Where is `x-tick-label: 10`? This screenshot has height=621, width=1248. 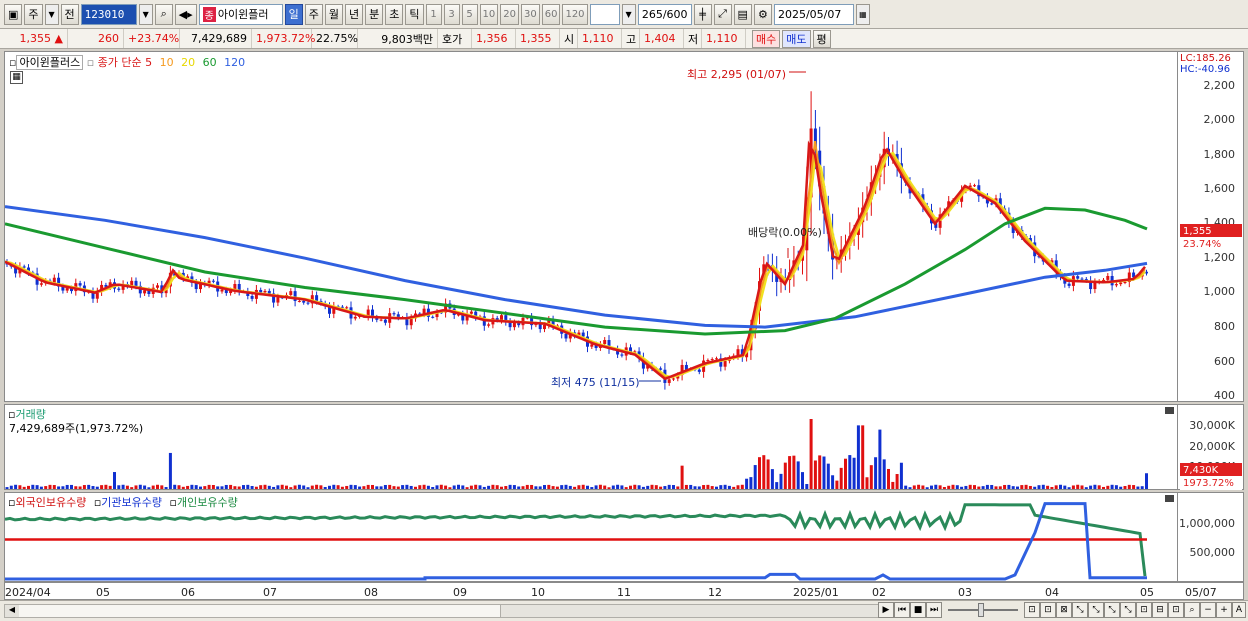 x-tick-label: 10 is located at coordinates (538, 592).